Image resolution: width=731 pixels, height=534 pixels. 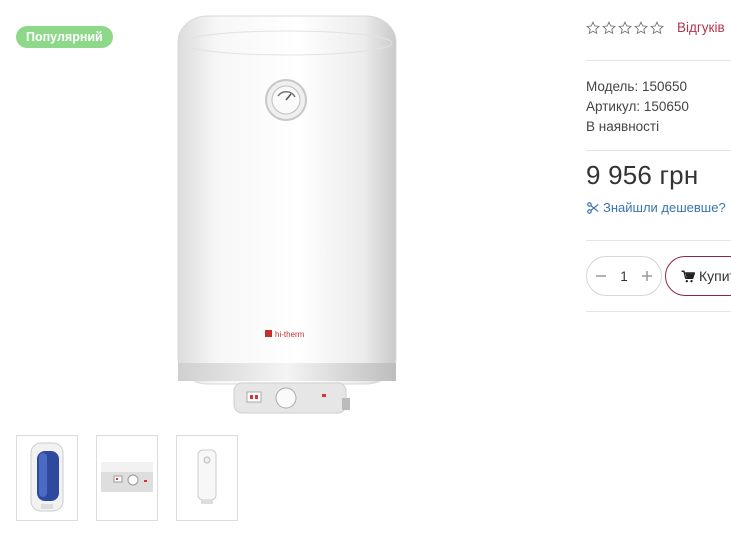 What do you see at coordinates (64, 37) in the screenshot?
I see `popular-badge: Популярний` at bounding box center [64, 37].